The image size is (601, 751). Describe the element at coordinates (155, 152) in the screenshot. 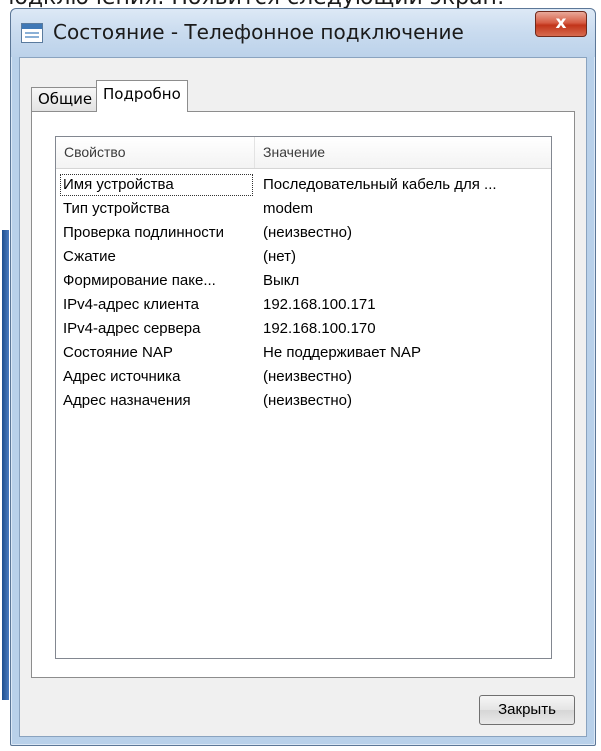

I see `column-header-property: Свойство` at that location.